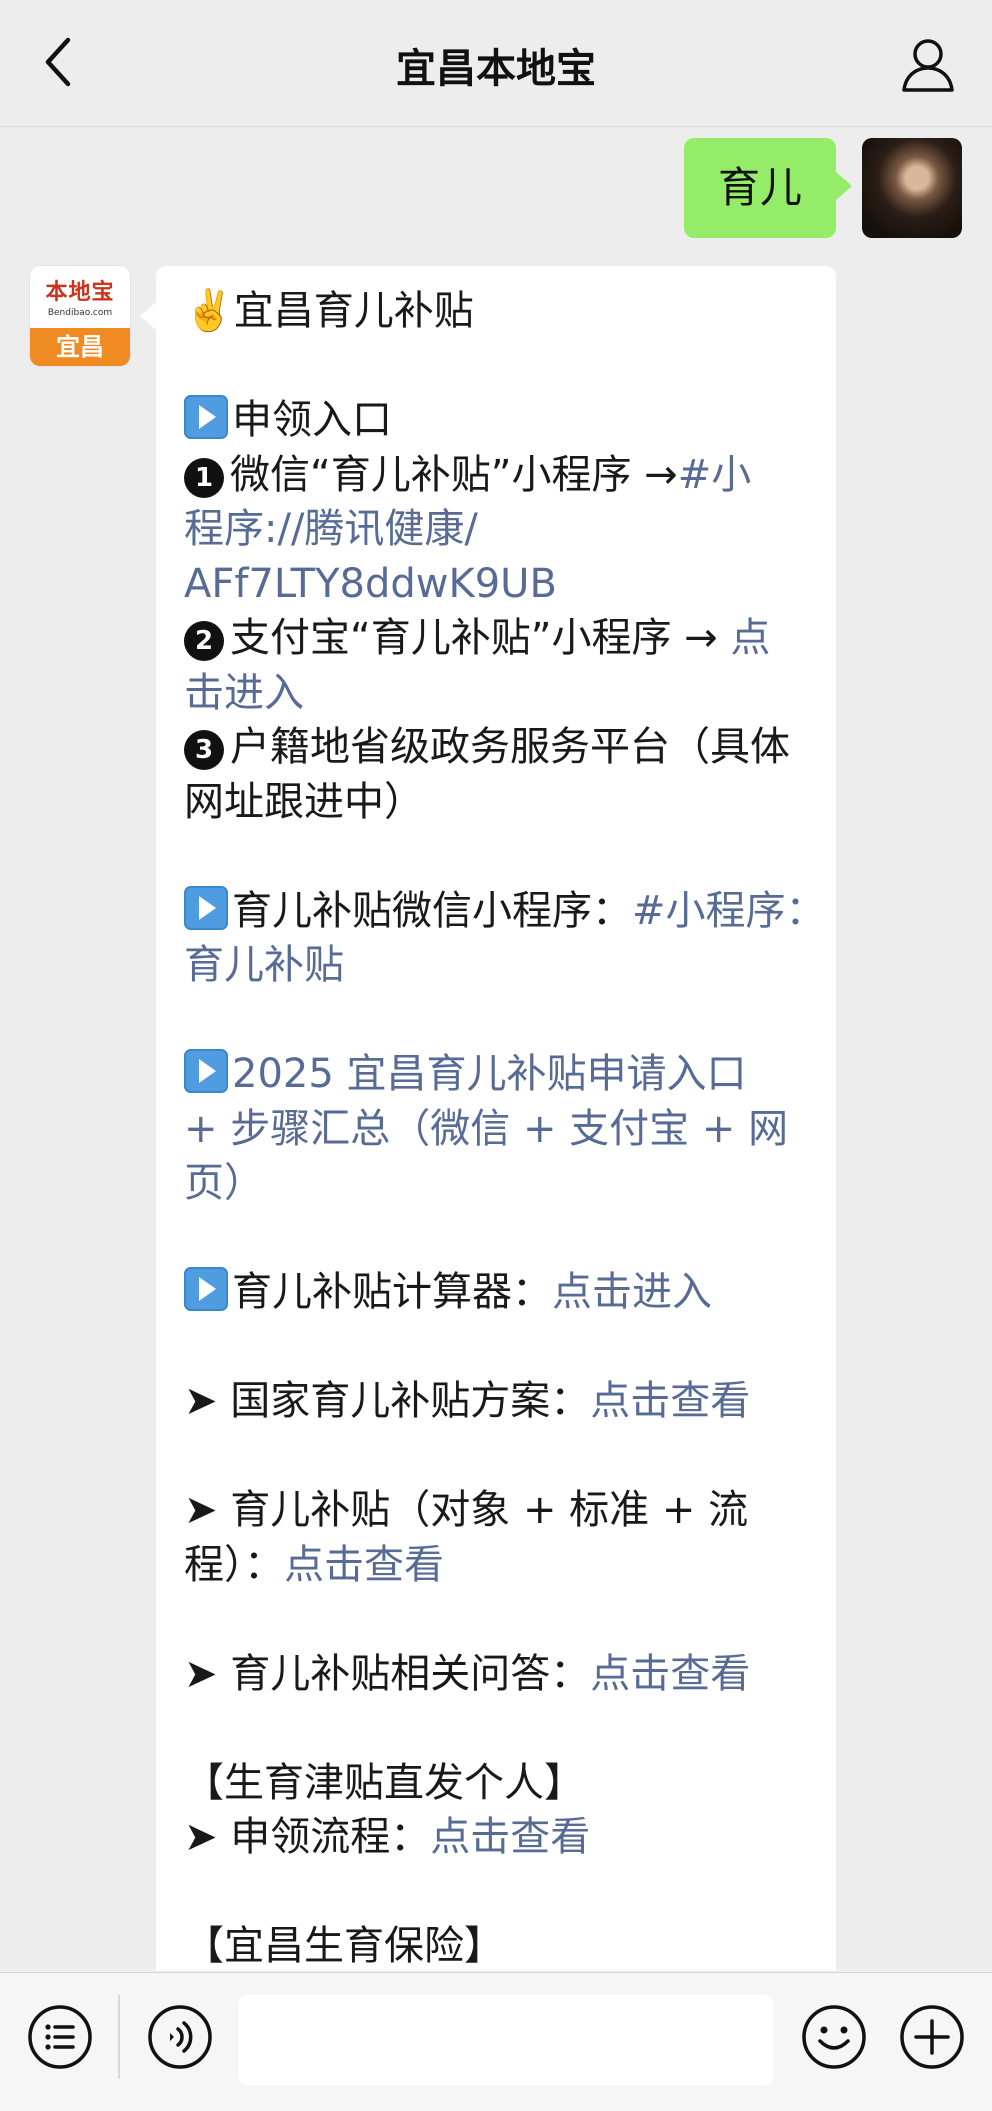  I want to click on person-icon, so click(928, 65).